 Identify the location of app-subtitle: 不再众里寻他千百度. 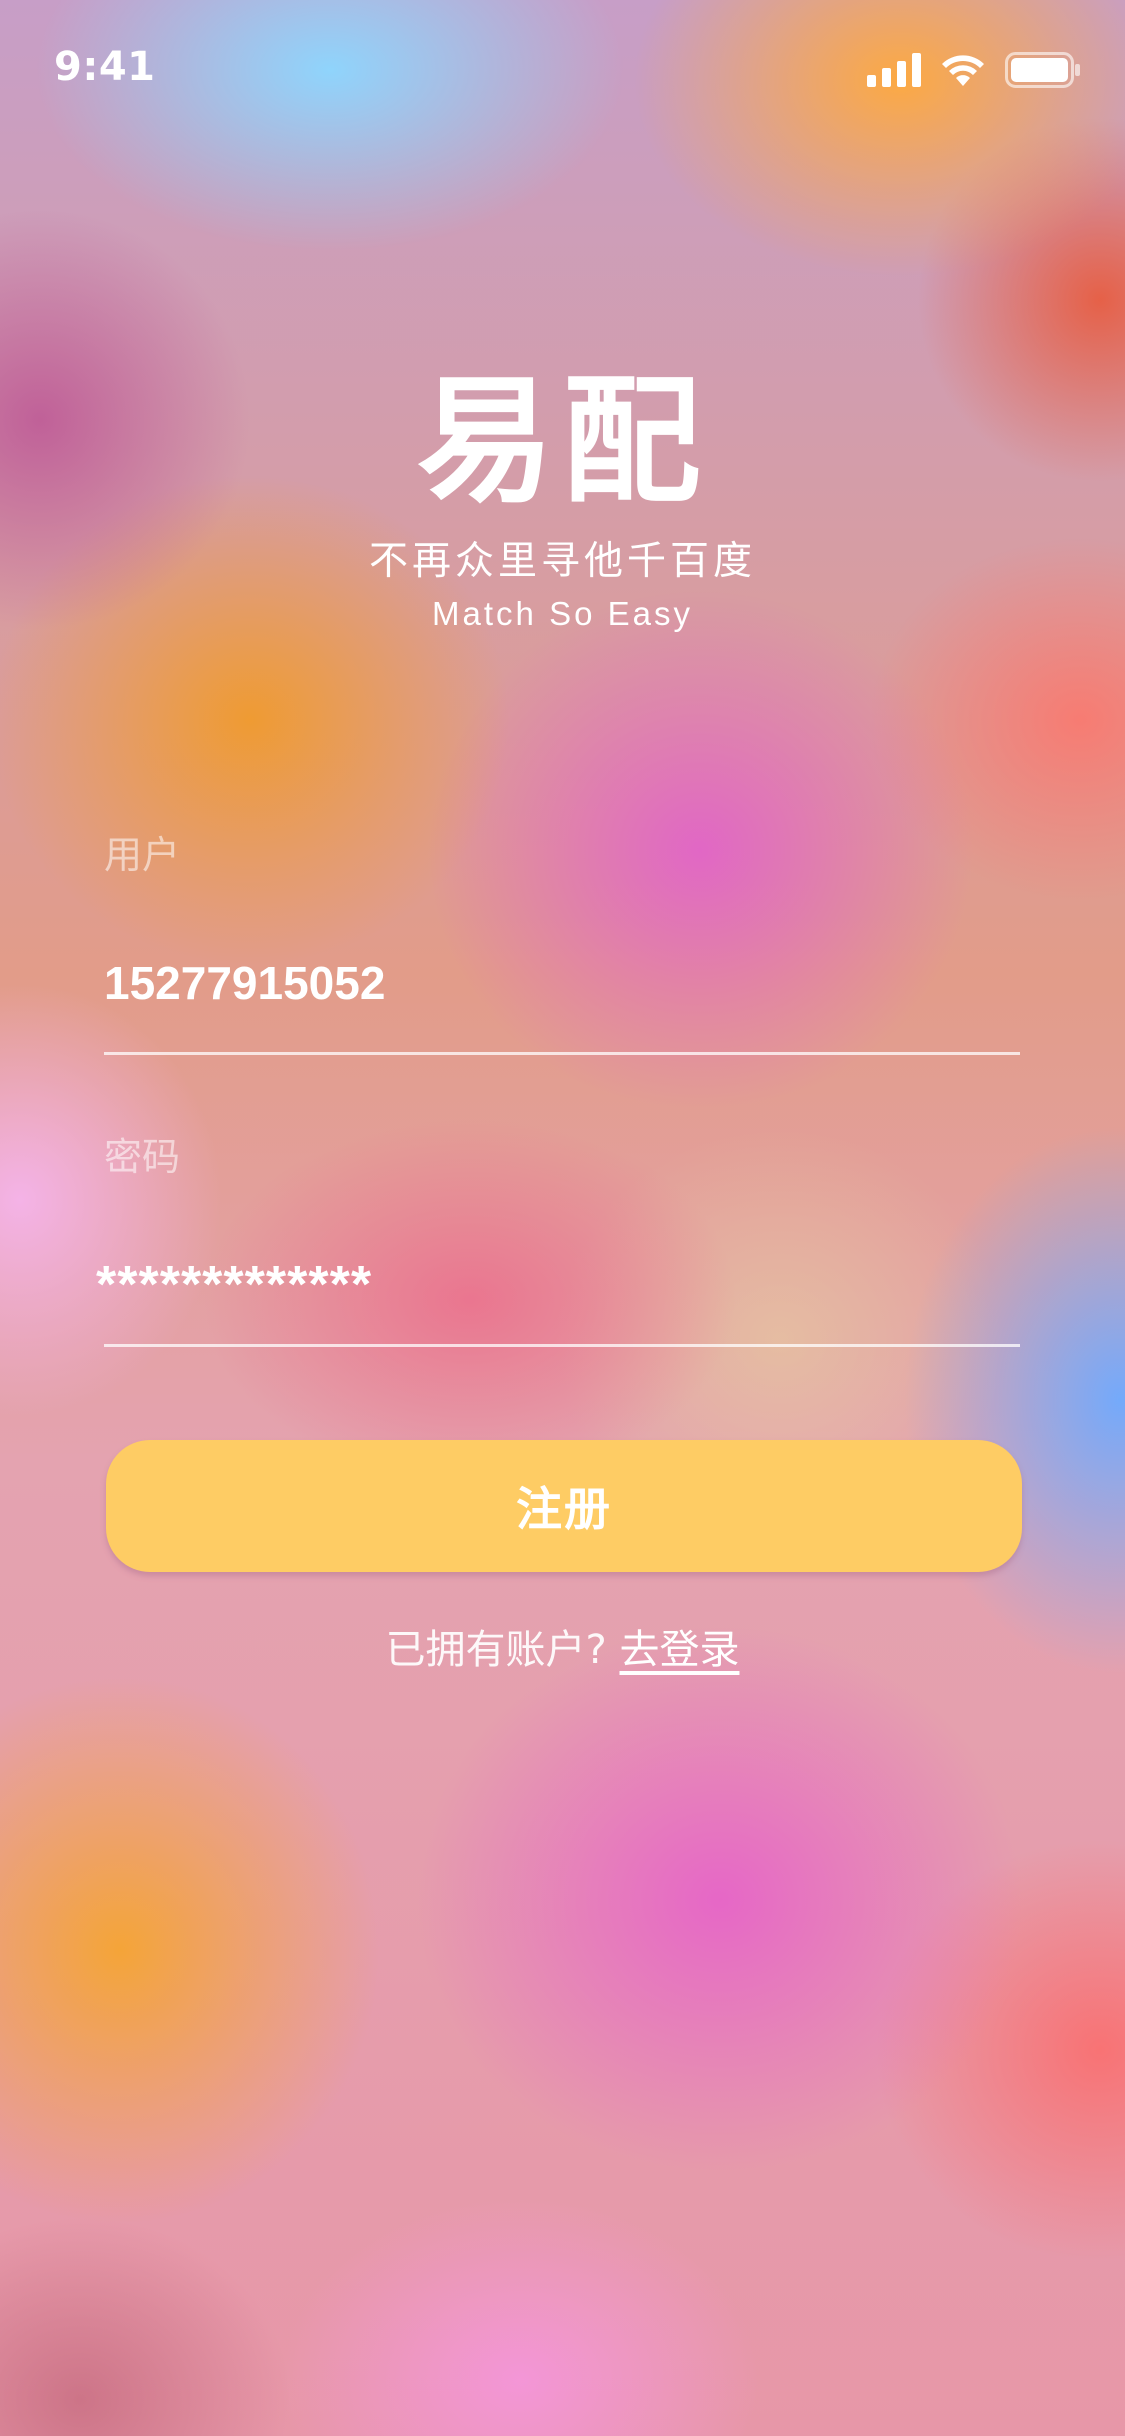
(562, 561).